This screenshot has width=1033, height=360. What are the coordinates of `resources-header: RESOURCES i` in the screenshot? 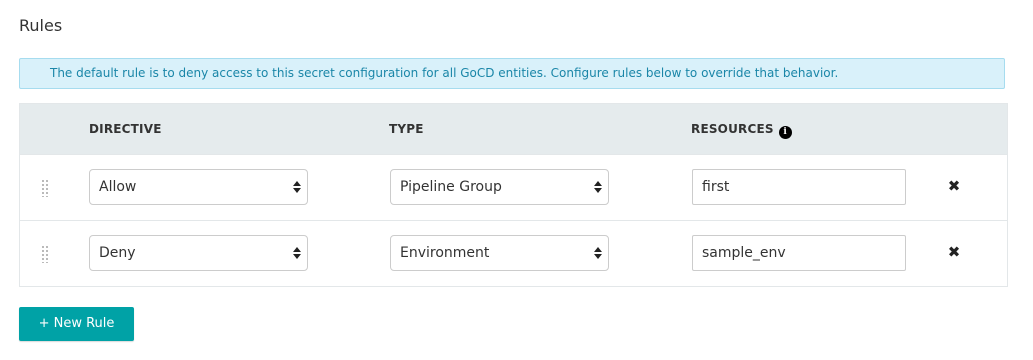 It's located at (741, 130).